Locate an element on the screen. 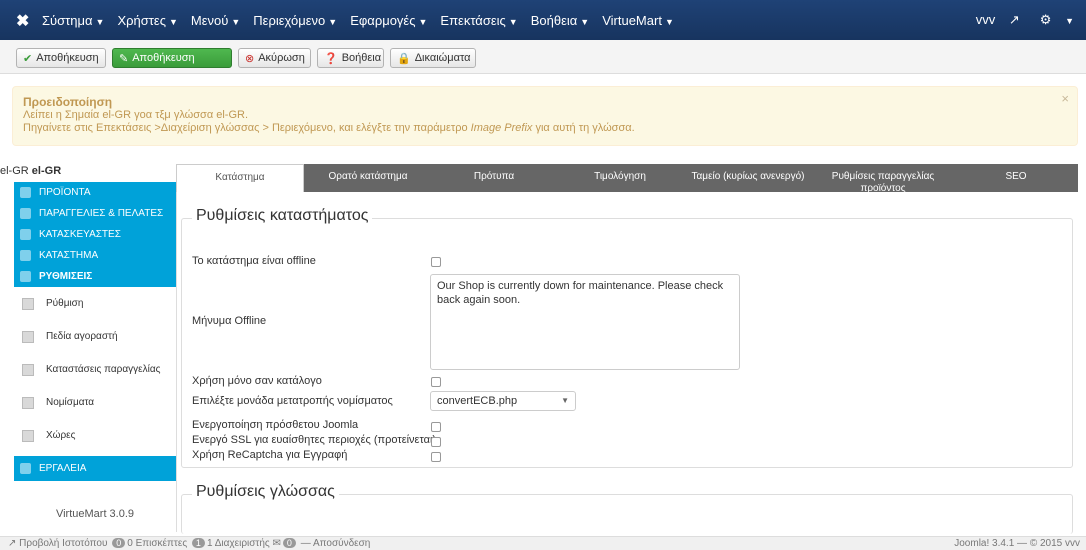  cancel-icon: ⊗ is located at coordinates (250, 58).